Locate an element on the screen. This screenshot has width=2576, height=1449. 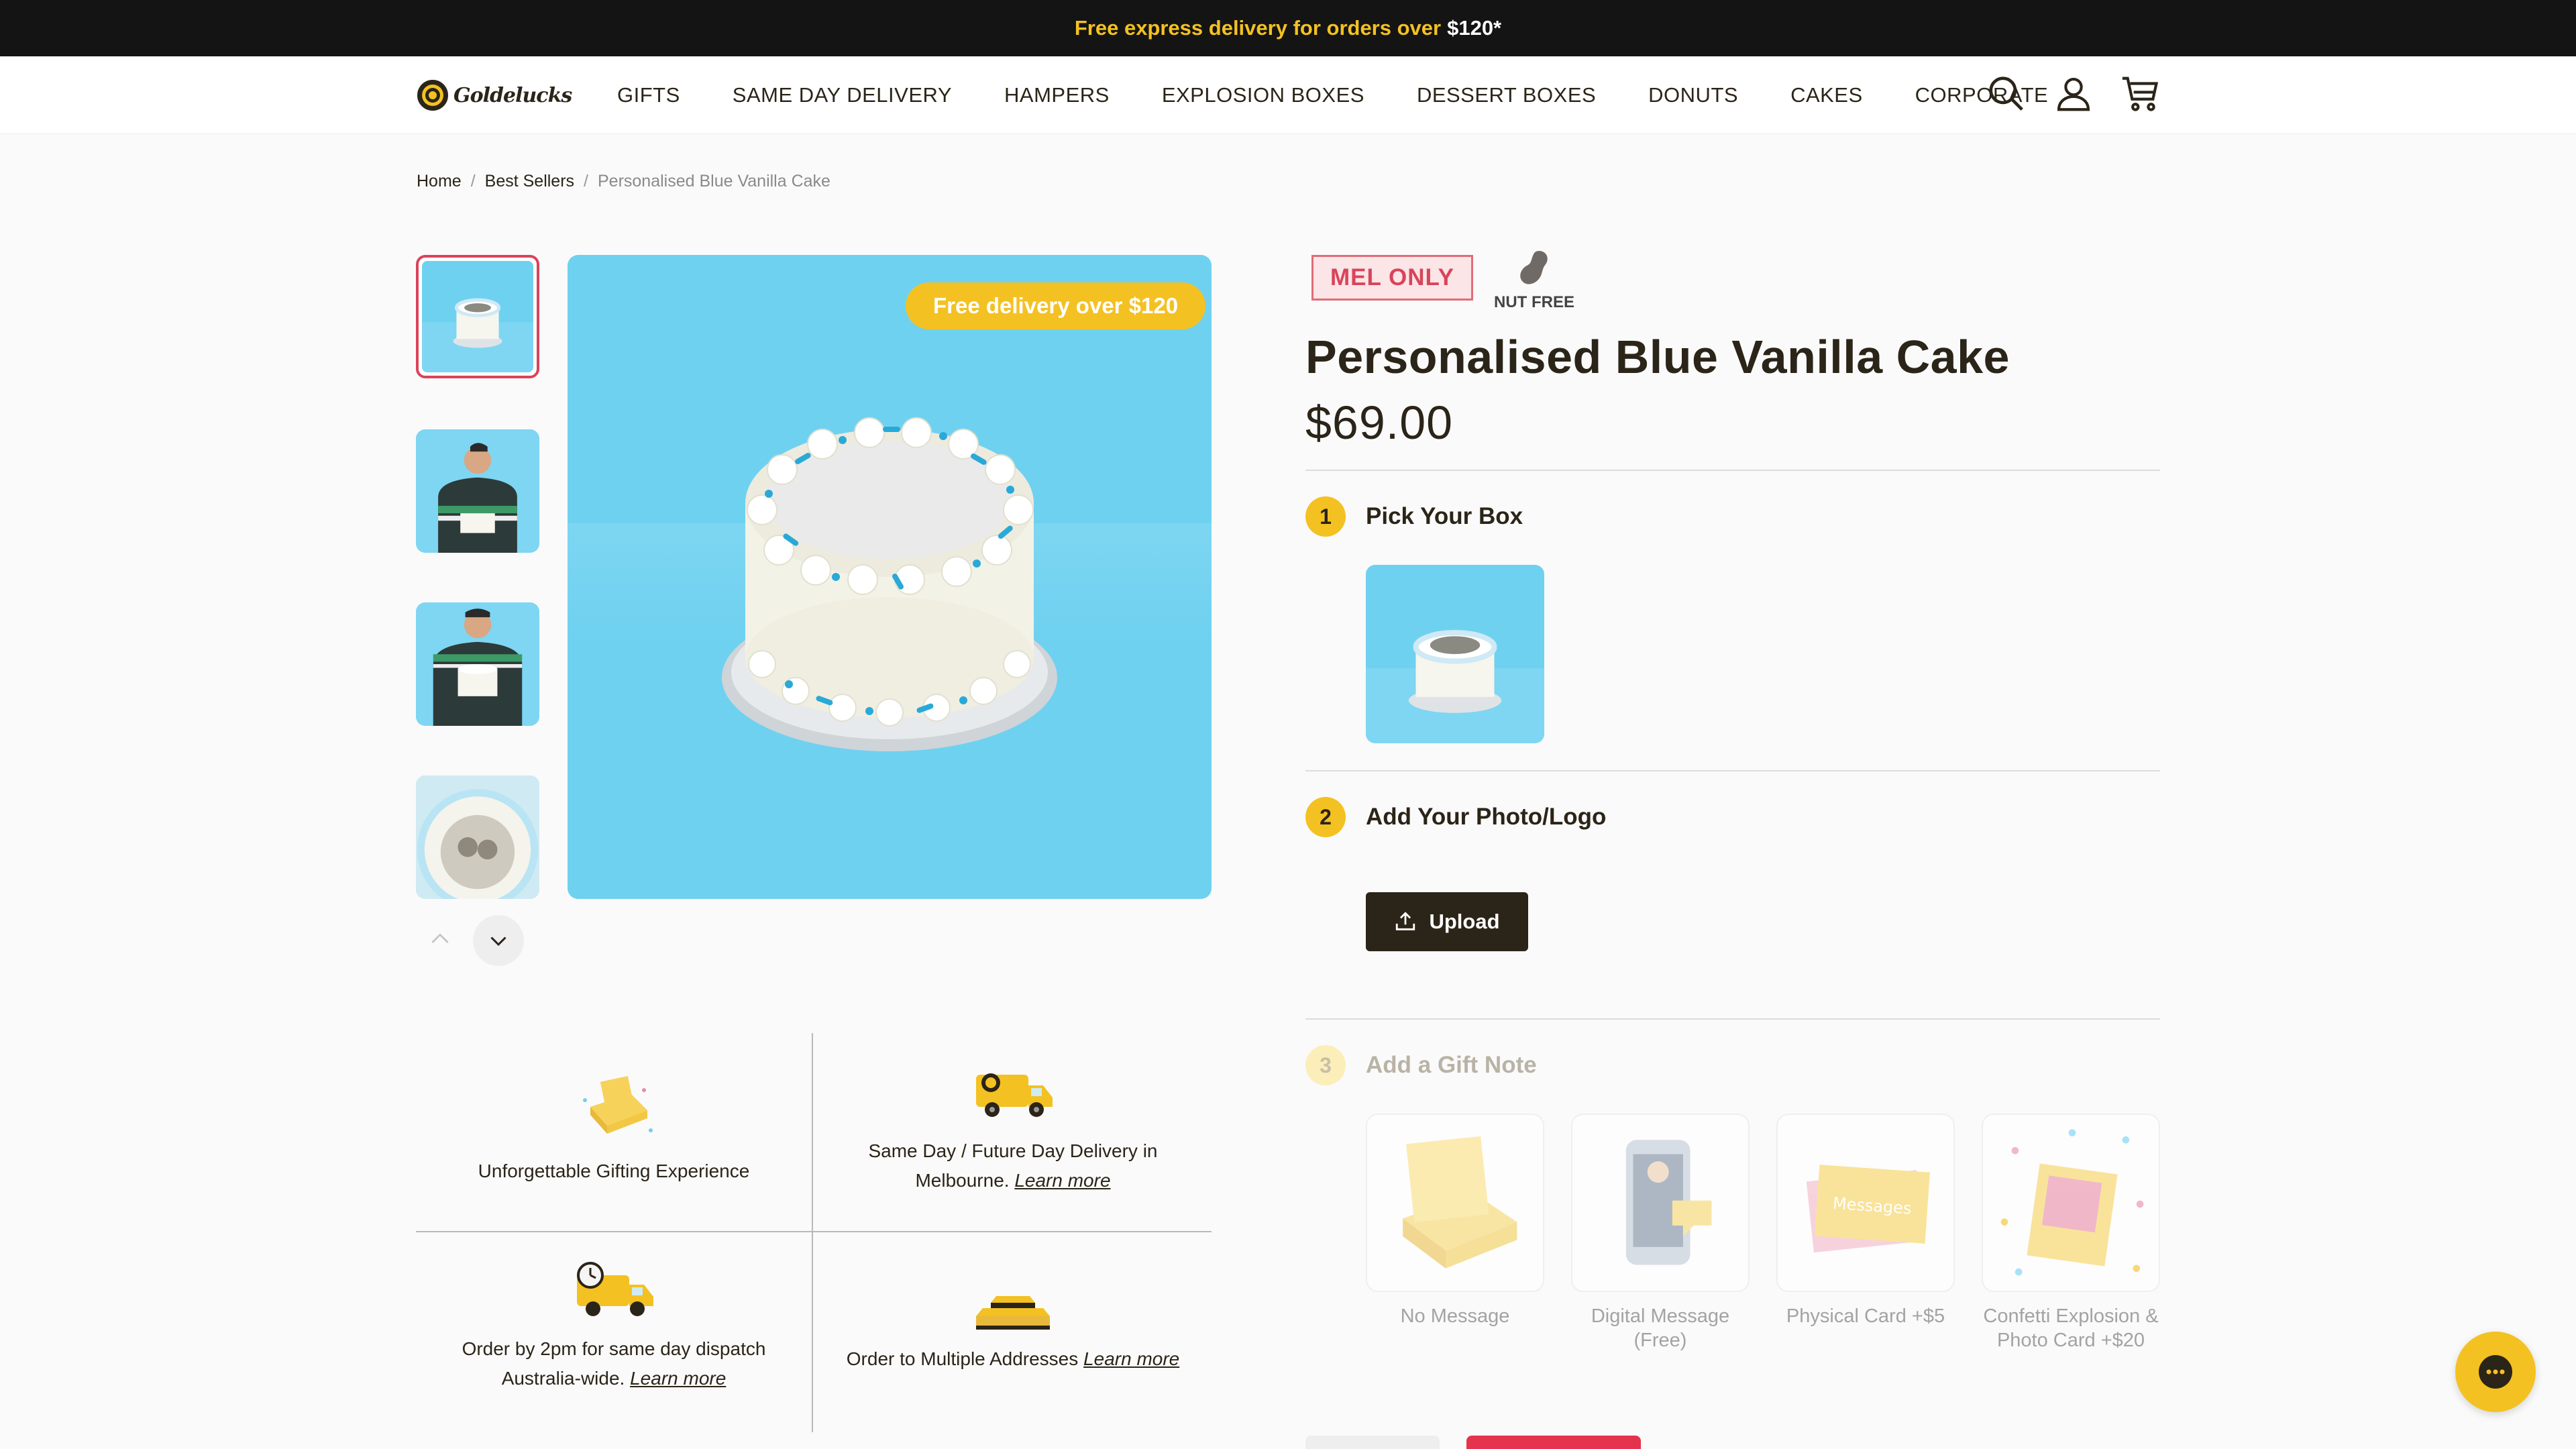
header-actions is located at coordinates (2073, 94).